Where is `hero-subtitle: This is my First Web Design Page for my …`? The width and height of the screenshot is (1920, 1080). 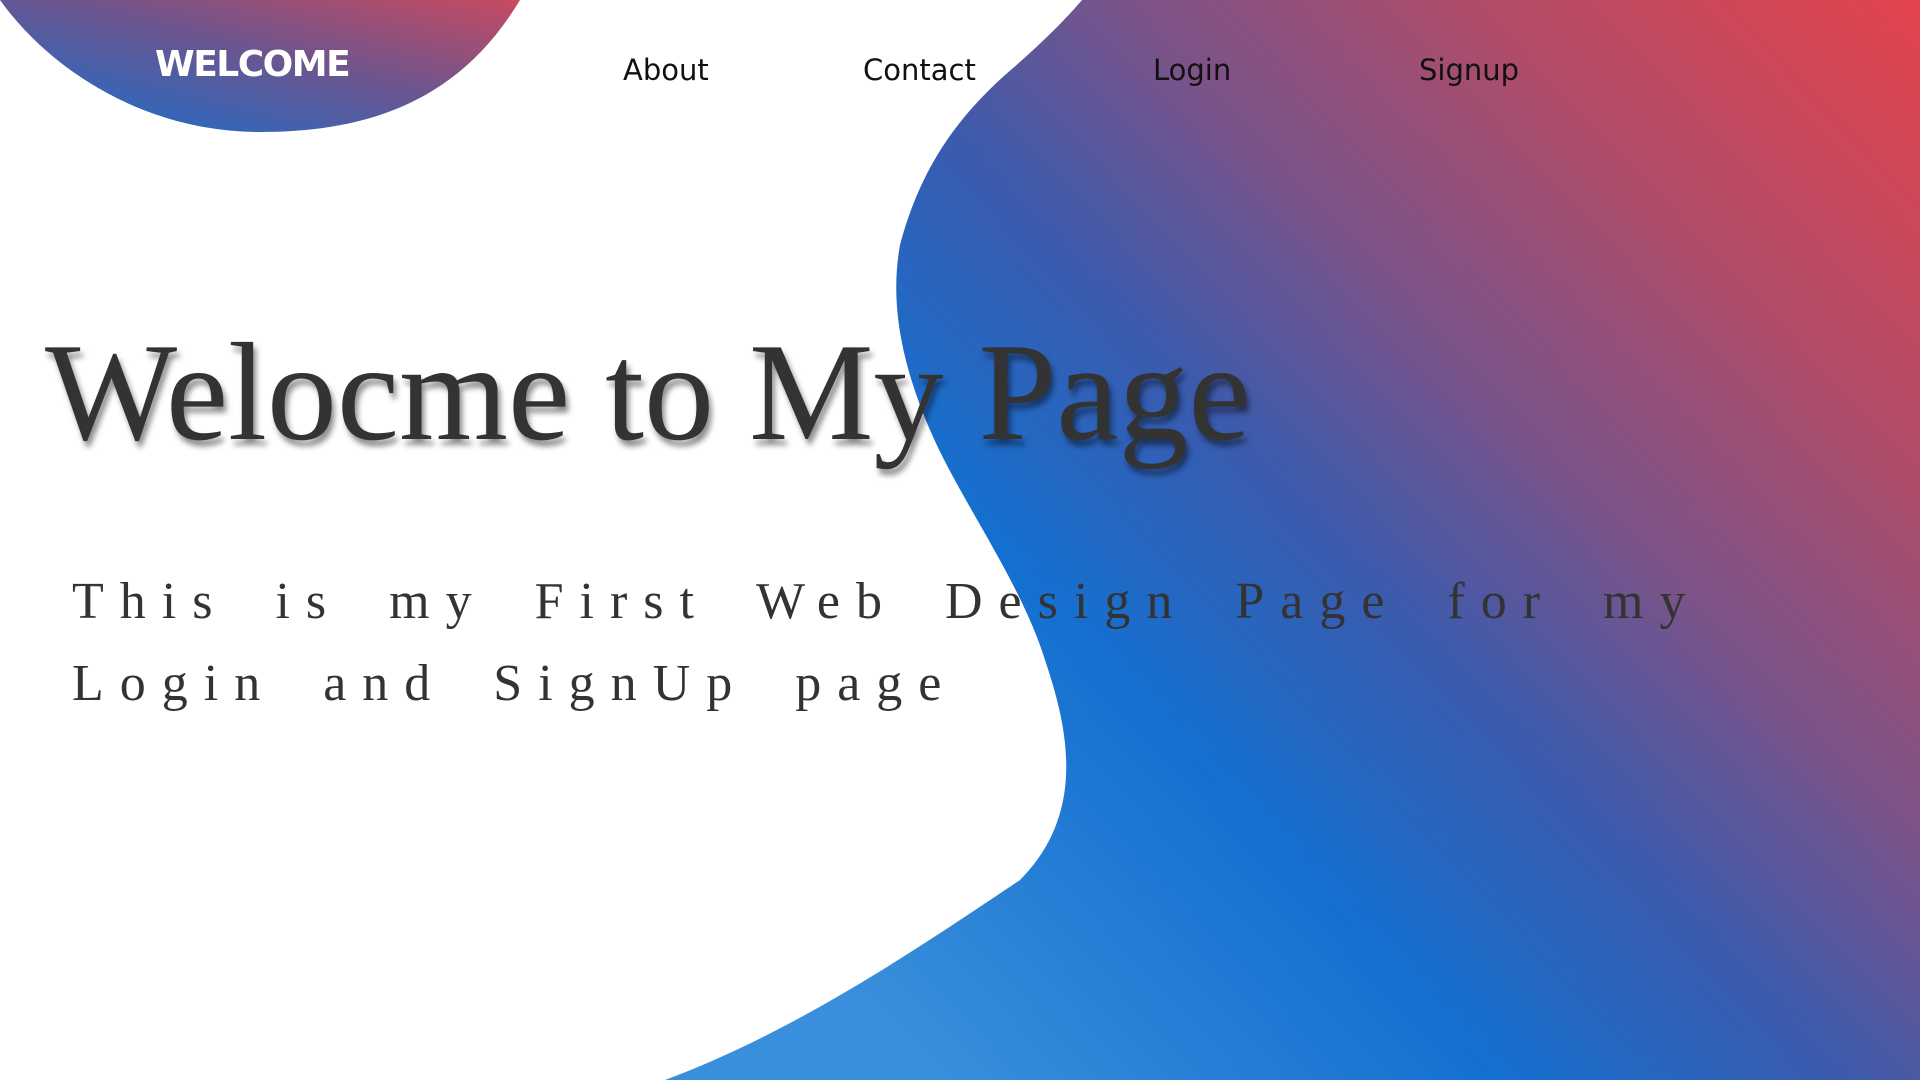 hero-subtitle: This is my First Web Design Page for my … is located at coordinates (887, 642).